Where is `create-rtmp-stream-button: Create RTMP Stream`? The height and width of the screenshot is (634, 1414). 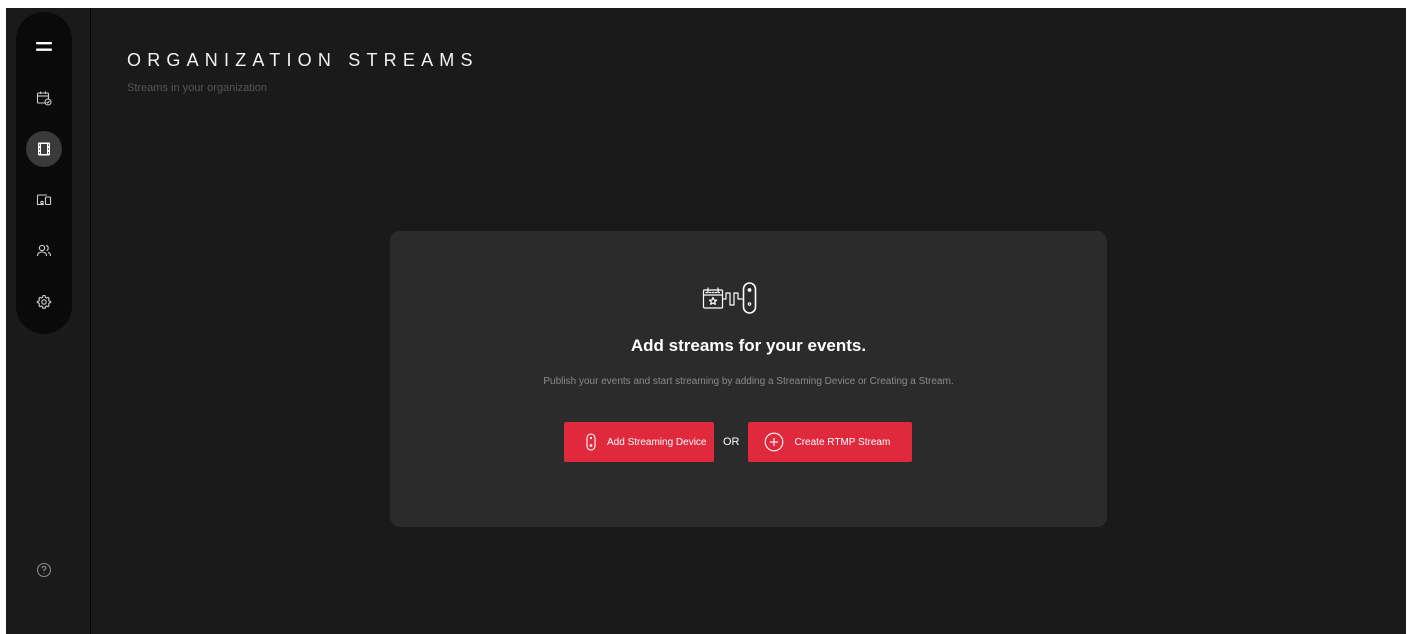 create-rtmp-stream-button: Create RTMP Stream is located at coordinates (829, 442).